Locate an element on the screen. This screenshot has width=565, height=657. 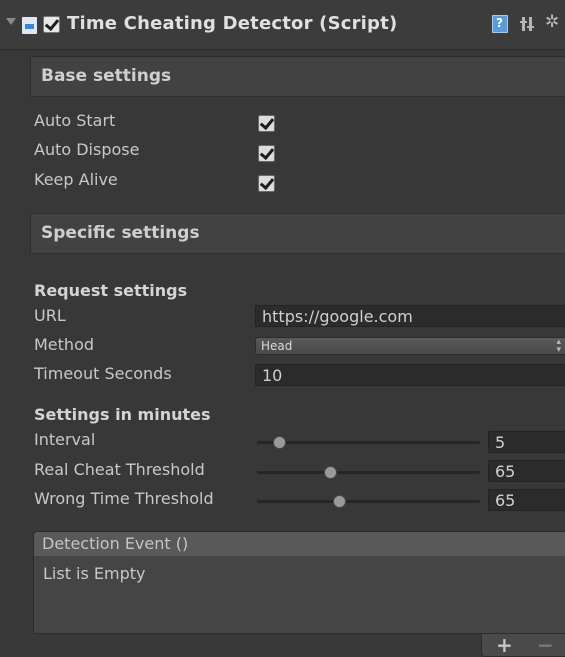
specific-settings-header: Specific settings is located at coordinates (297, 233).